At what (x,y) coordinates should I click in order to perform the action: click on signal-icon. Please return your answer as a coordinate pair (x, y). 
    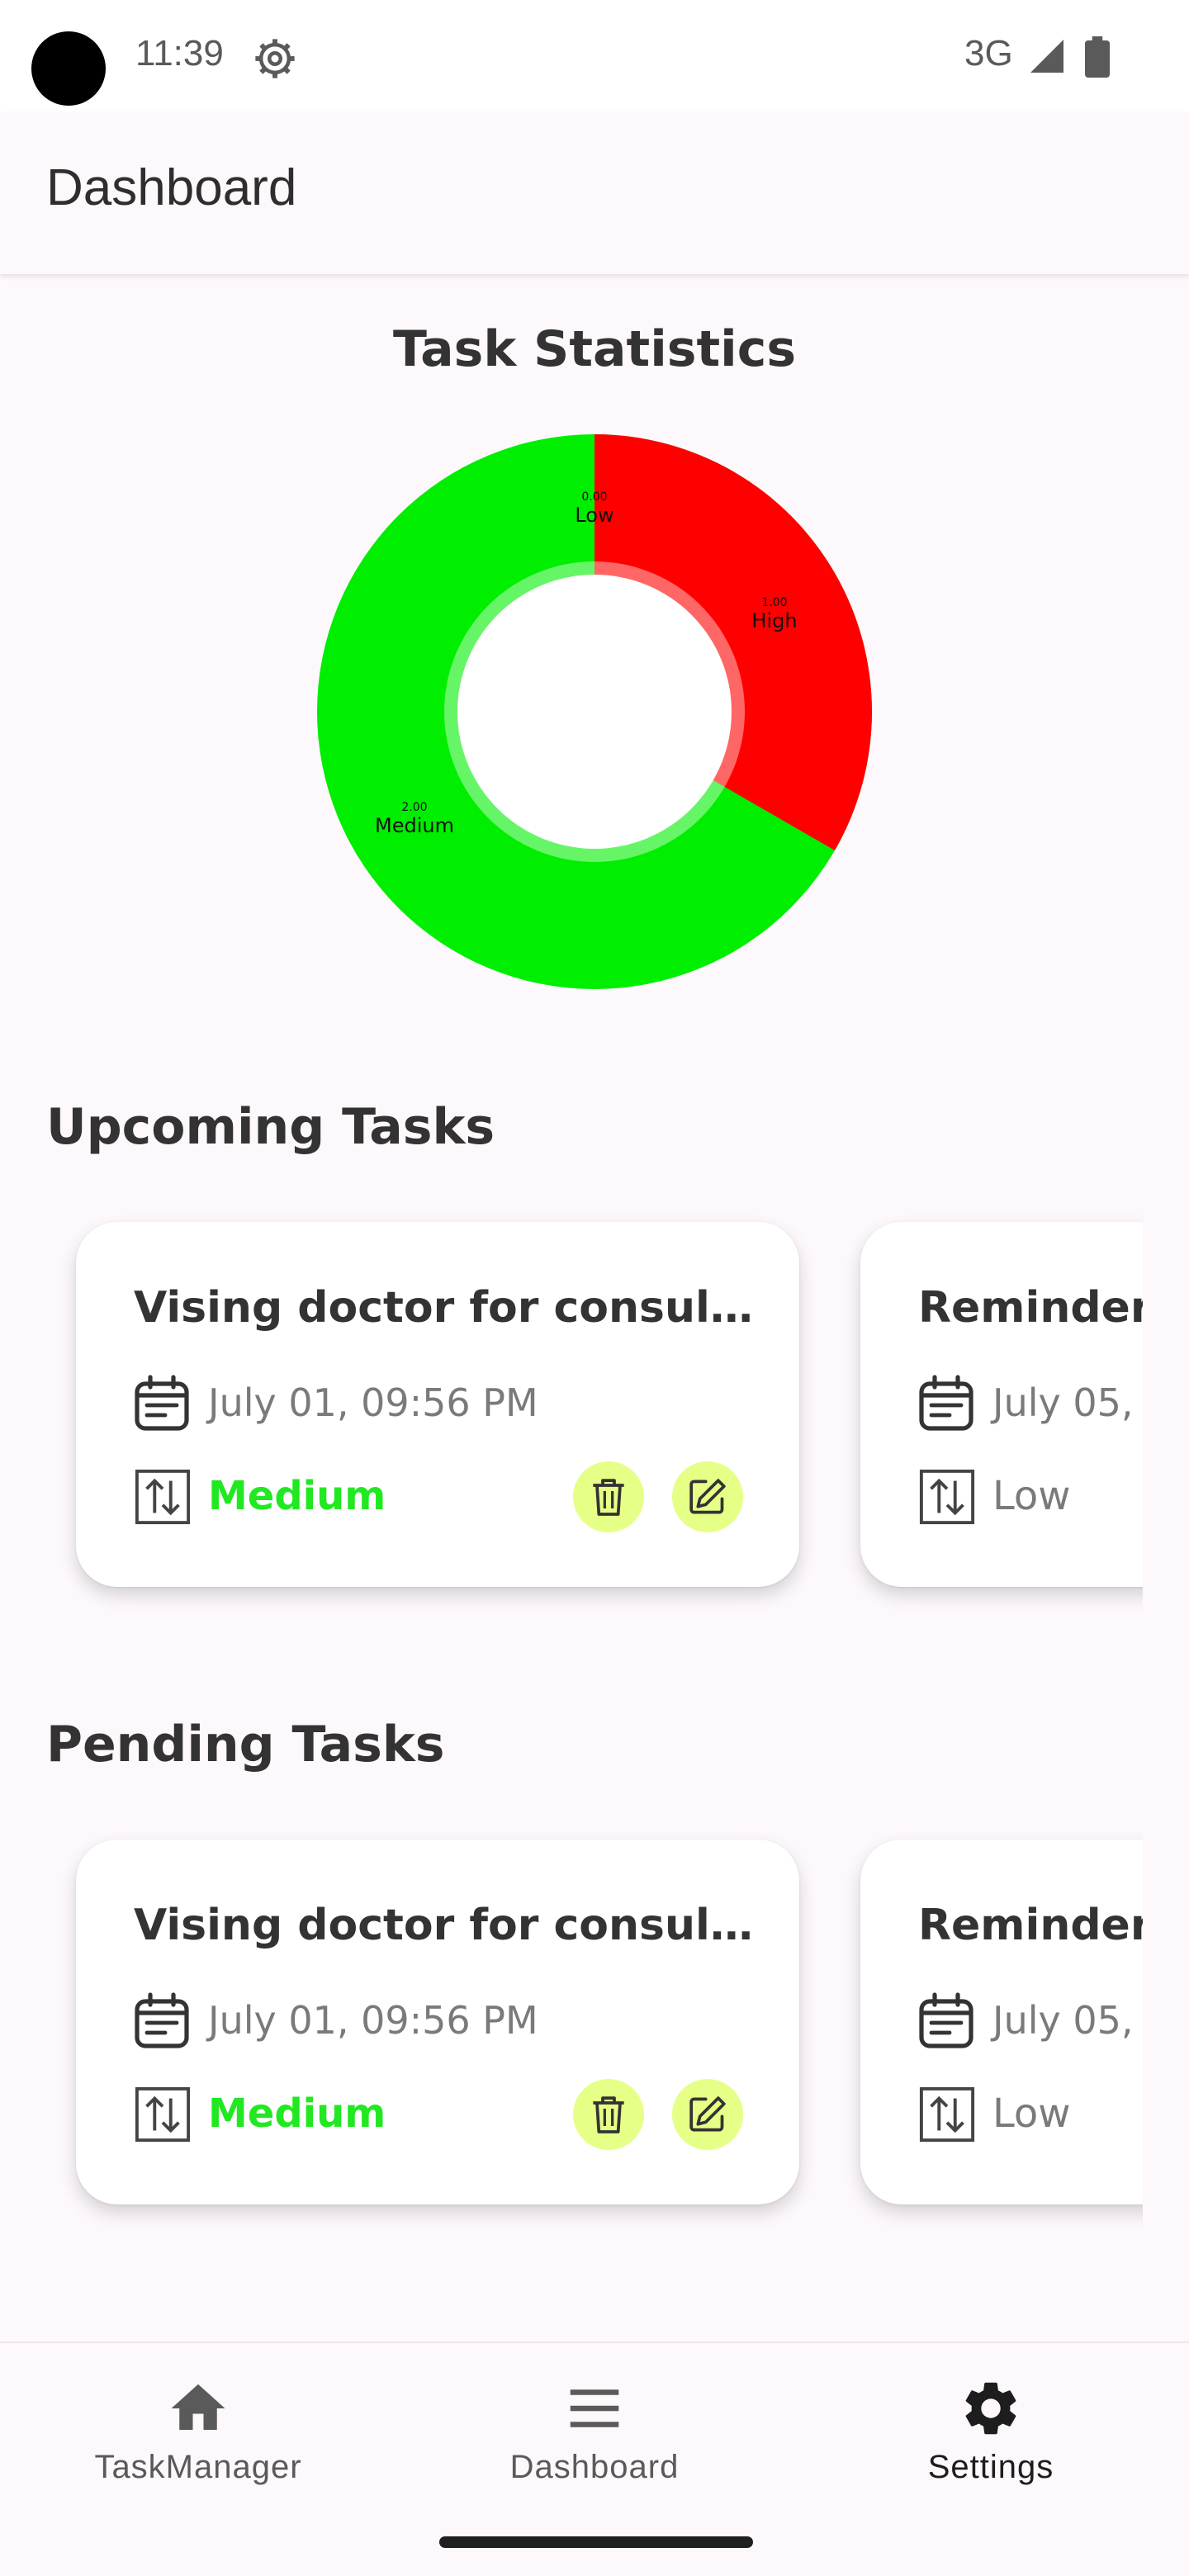
    Looking at the image, I should click on (1046, 56).